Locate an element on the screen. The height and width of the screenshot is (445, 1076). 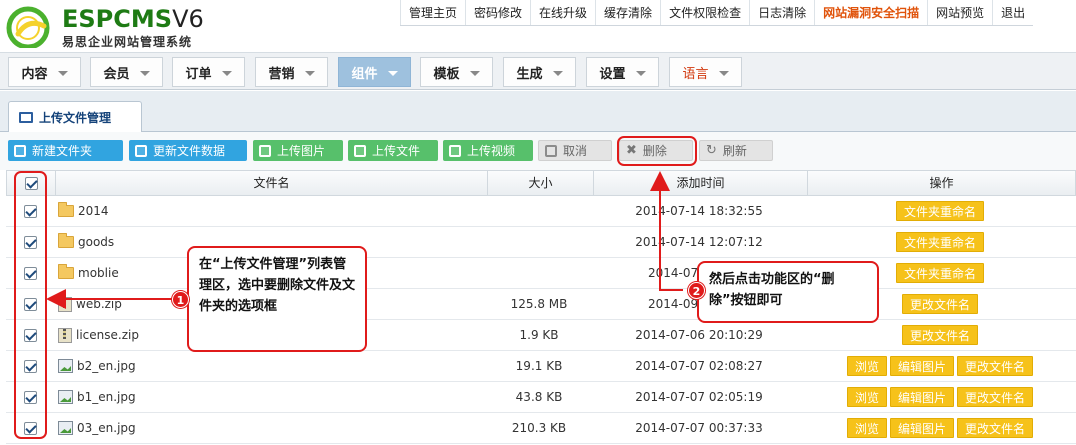
step1-callout: 在“上传文件管理”列表管理区，选中要删除文件及文件夹的选项框 is located at coordinates (277, 299).